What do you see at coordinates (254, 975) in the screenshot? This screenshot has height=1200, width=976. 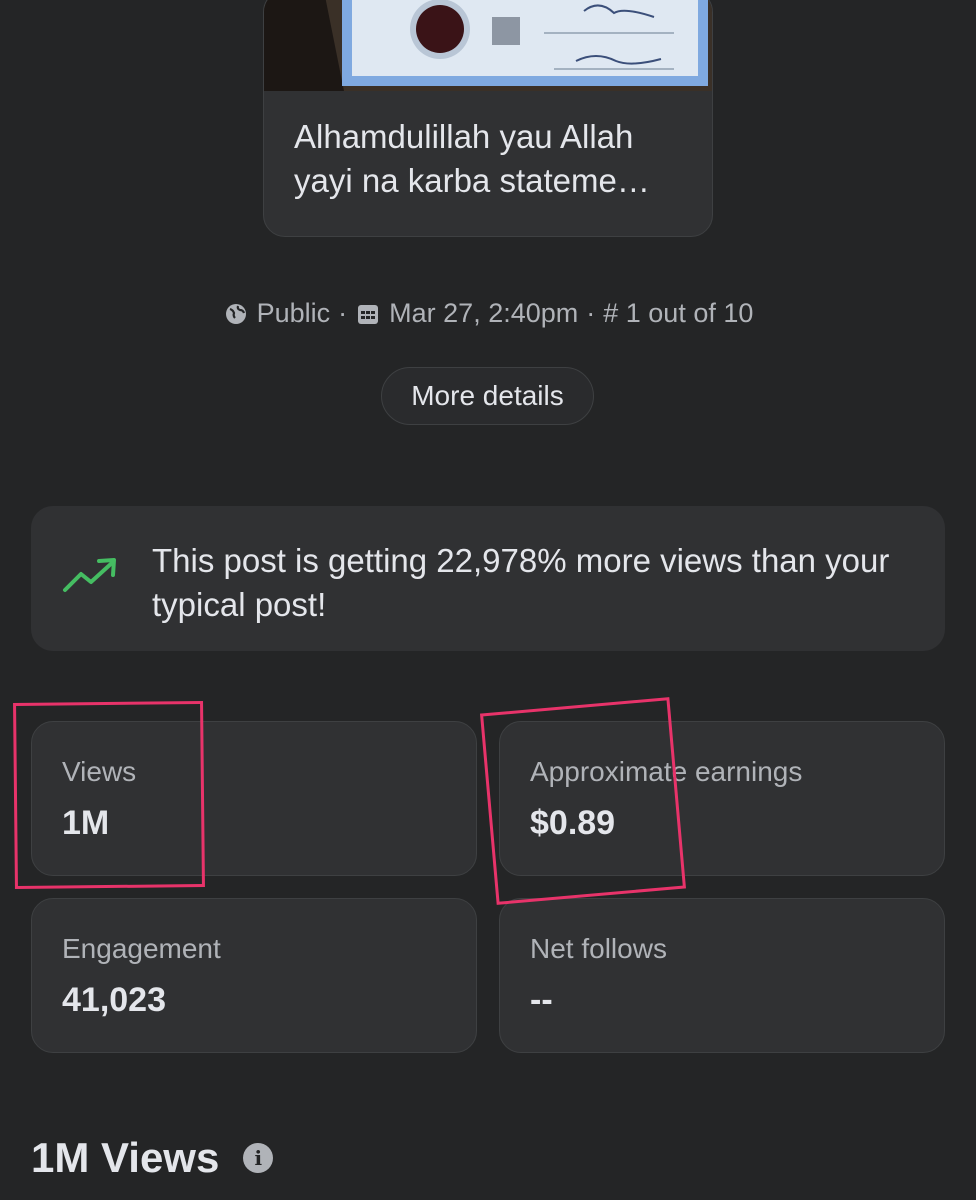 I see `engagement-stat-card: Engagement 41,023` at bounding box center [254, 975].